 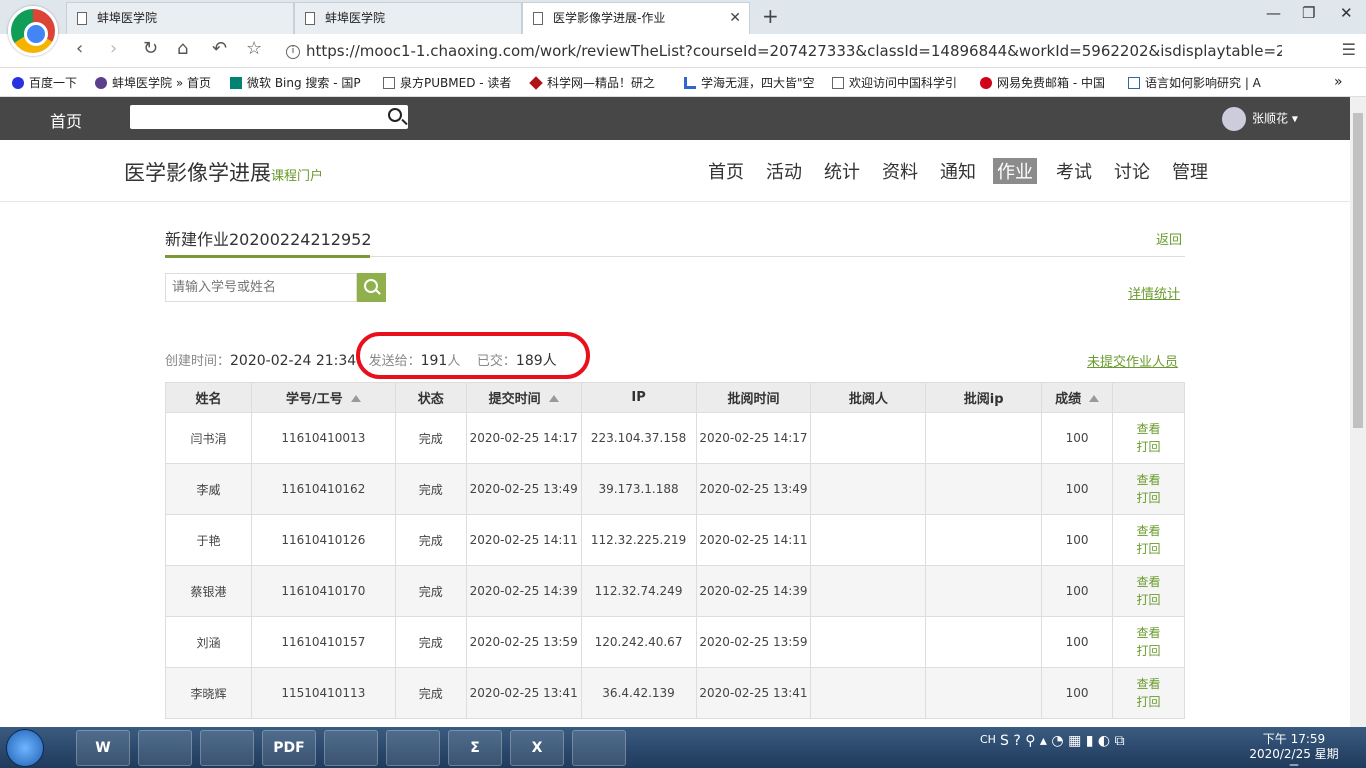 I want to click on table-cell: 完成, so click(x=430, y=642).